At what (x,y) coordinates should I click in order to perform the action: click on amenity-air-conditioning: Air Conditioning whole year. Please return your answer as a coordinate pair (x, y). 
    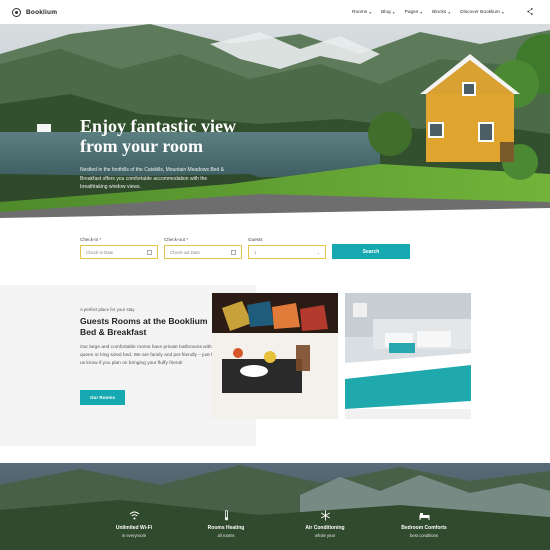
    Looking at the image, I should click on (325, 524).